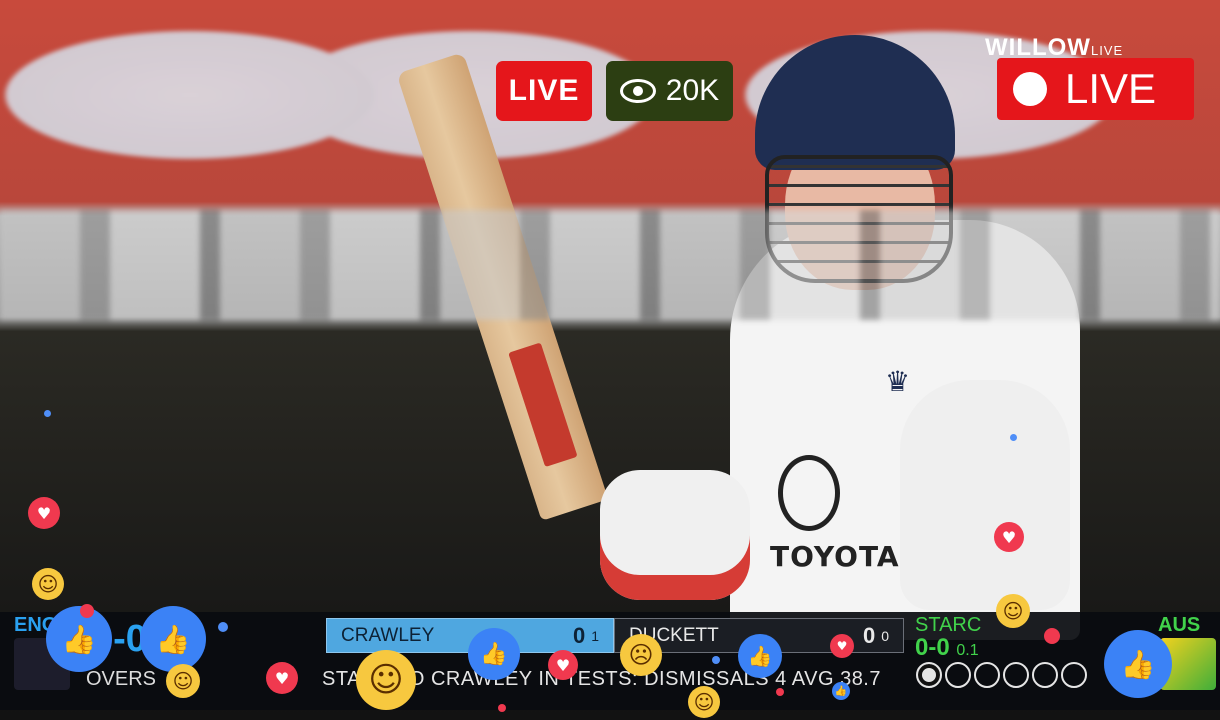 The image size is (1220, 720). I want to click on viewer-count: 20K, so click(692, 90).